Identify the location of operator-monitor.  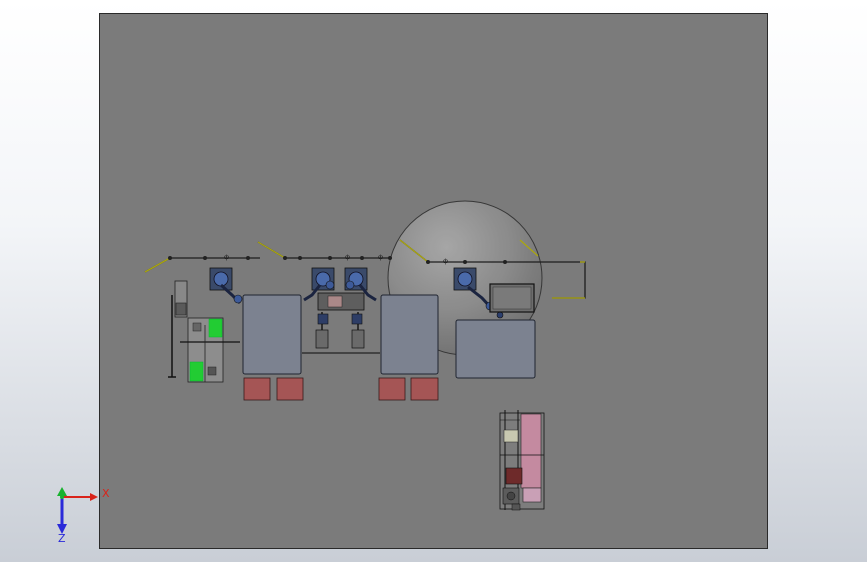
(512, 298).